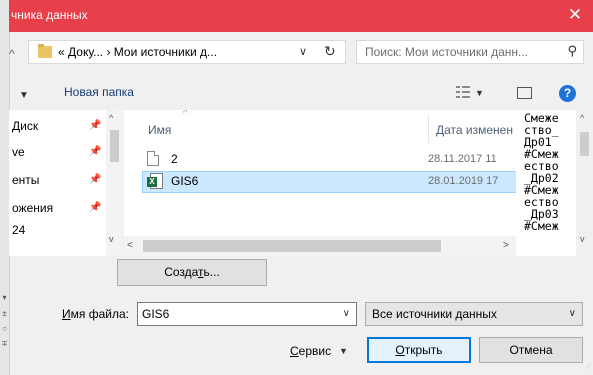  What do you see at coordinates (59, 208) in the screenshot?
I see `nav-item: ожения 📌` at bounding box center [59, 208].